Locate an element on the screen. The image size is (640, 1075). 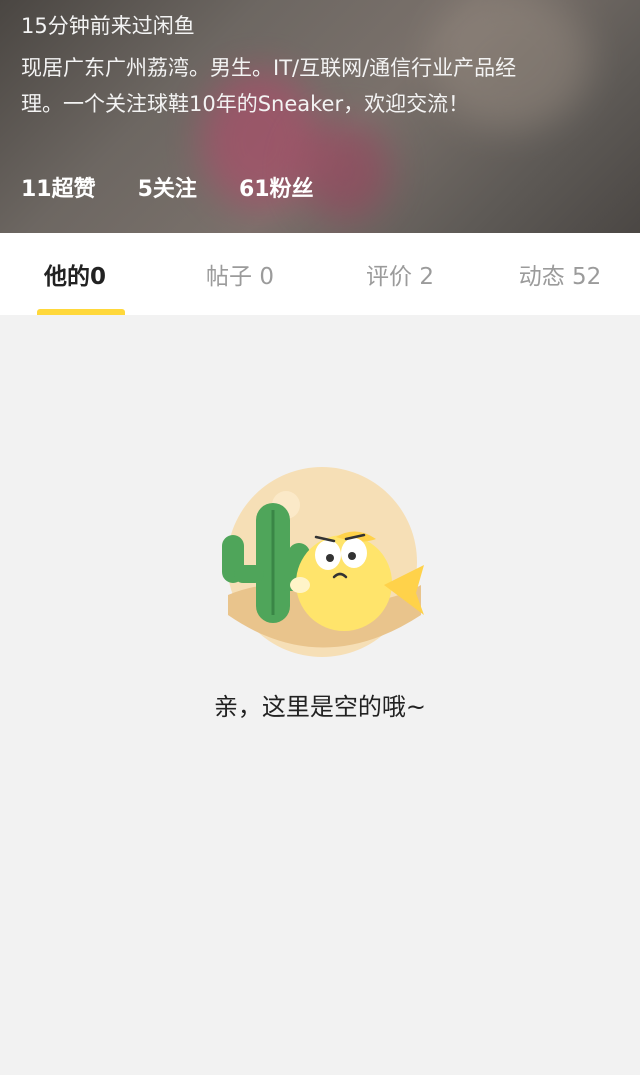
bio-line: 理。一个关注球鞋10年的Sneaker，欢迎交流！ is located at coordinates (245, 104).